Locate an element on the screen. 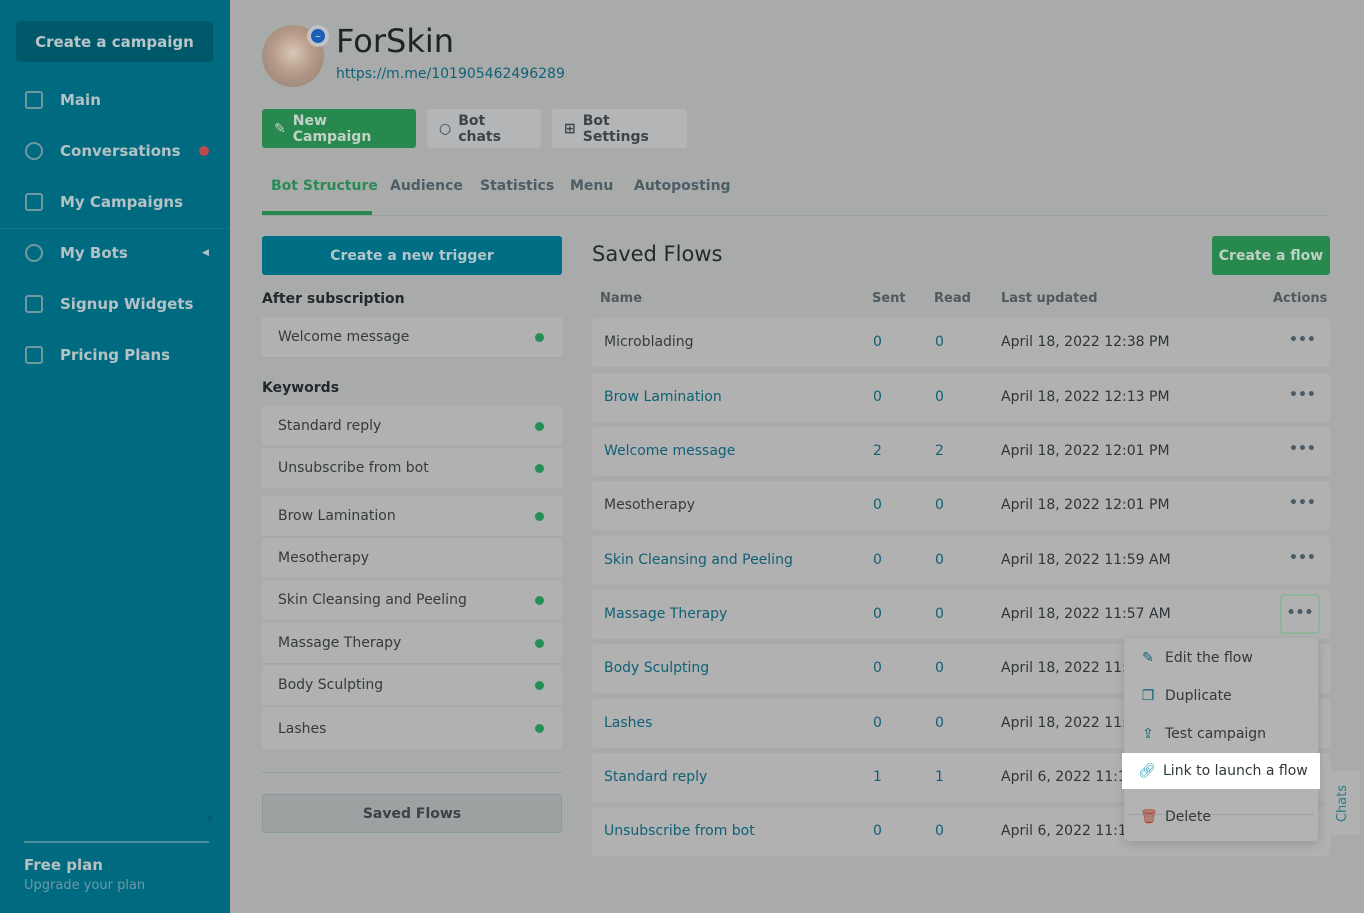  tab-autoposting: Autoposting is located at coordinates (682, 186).